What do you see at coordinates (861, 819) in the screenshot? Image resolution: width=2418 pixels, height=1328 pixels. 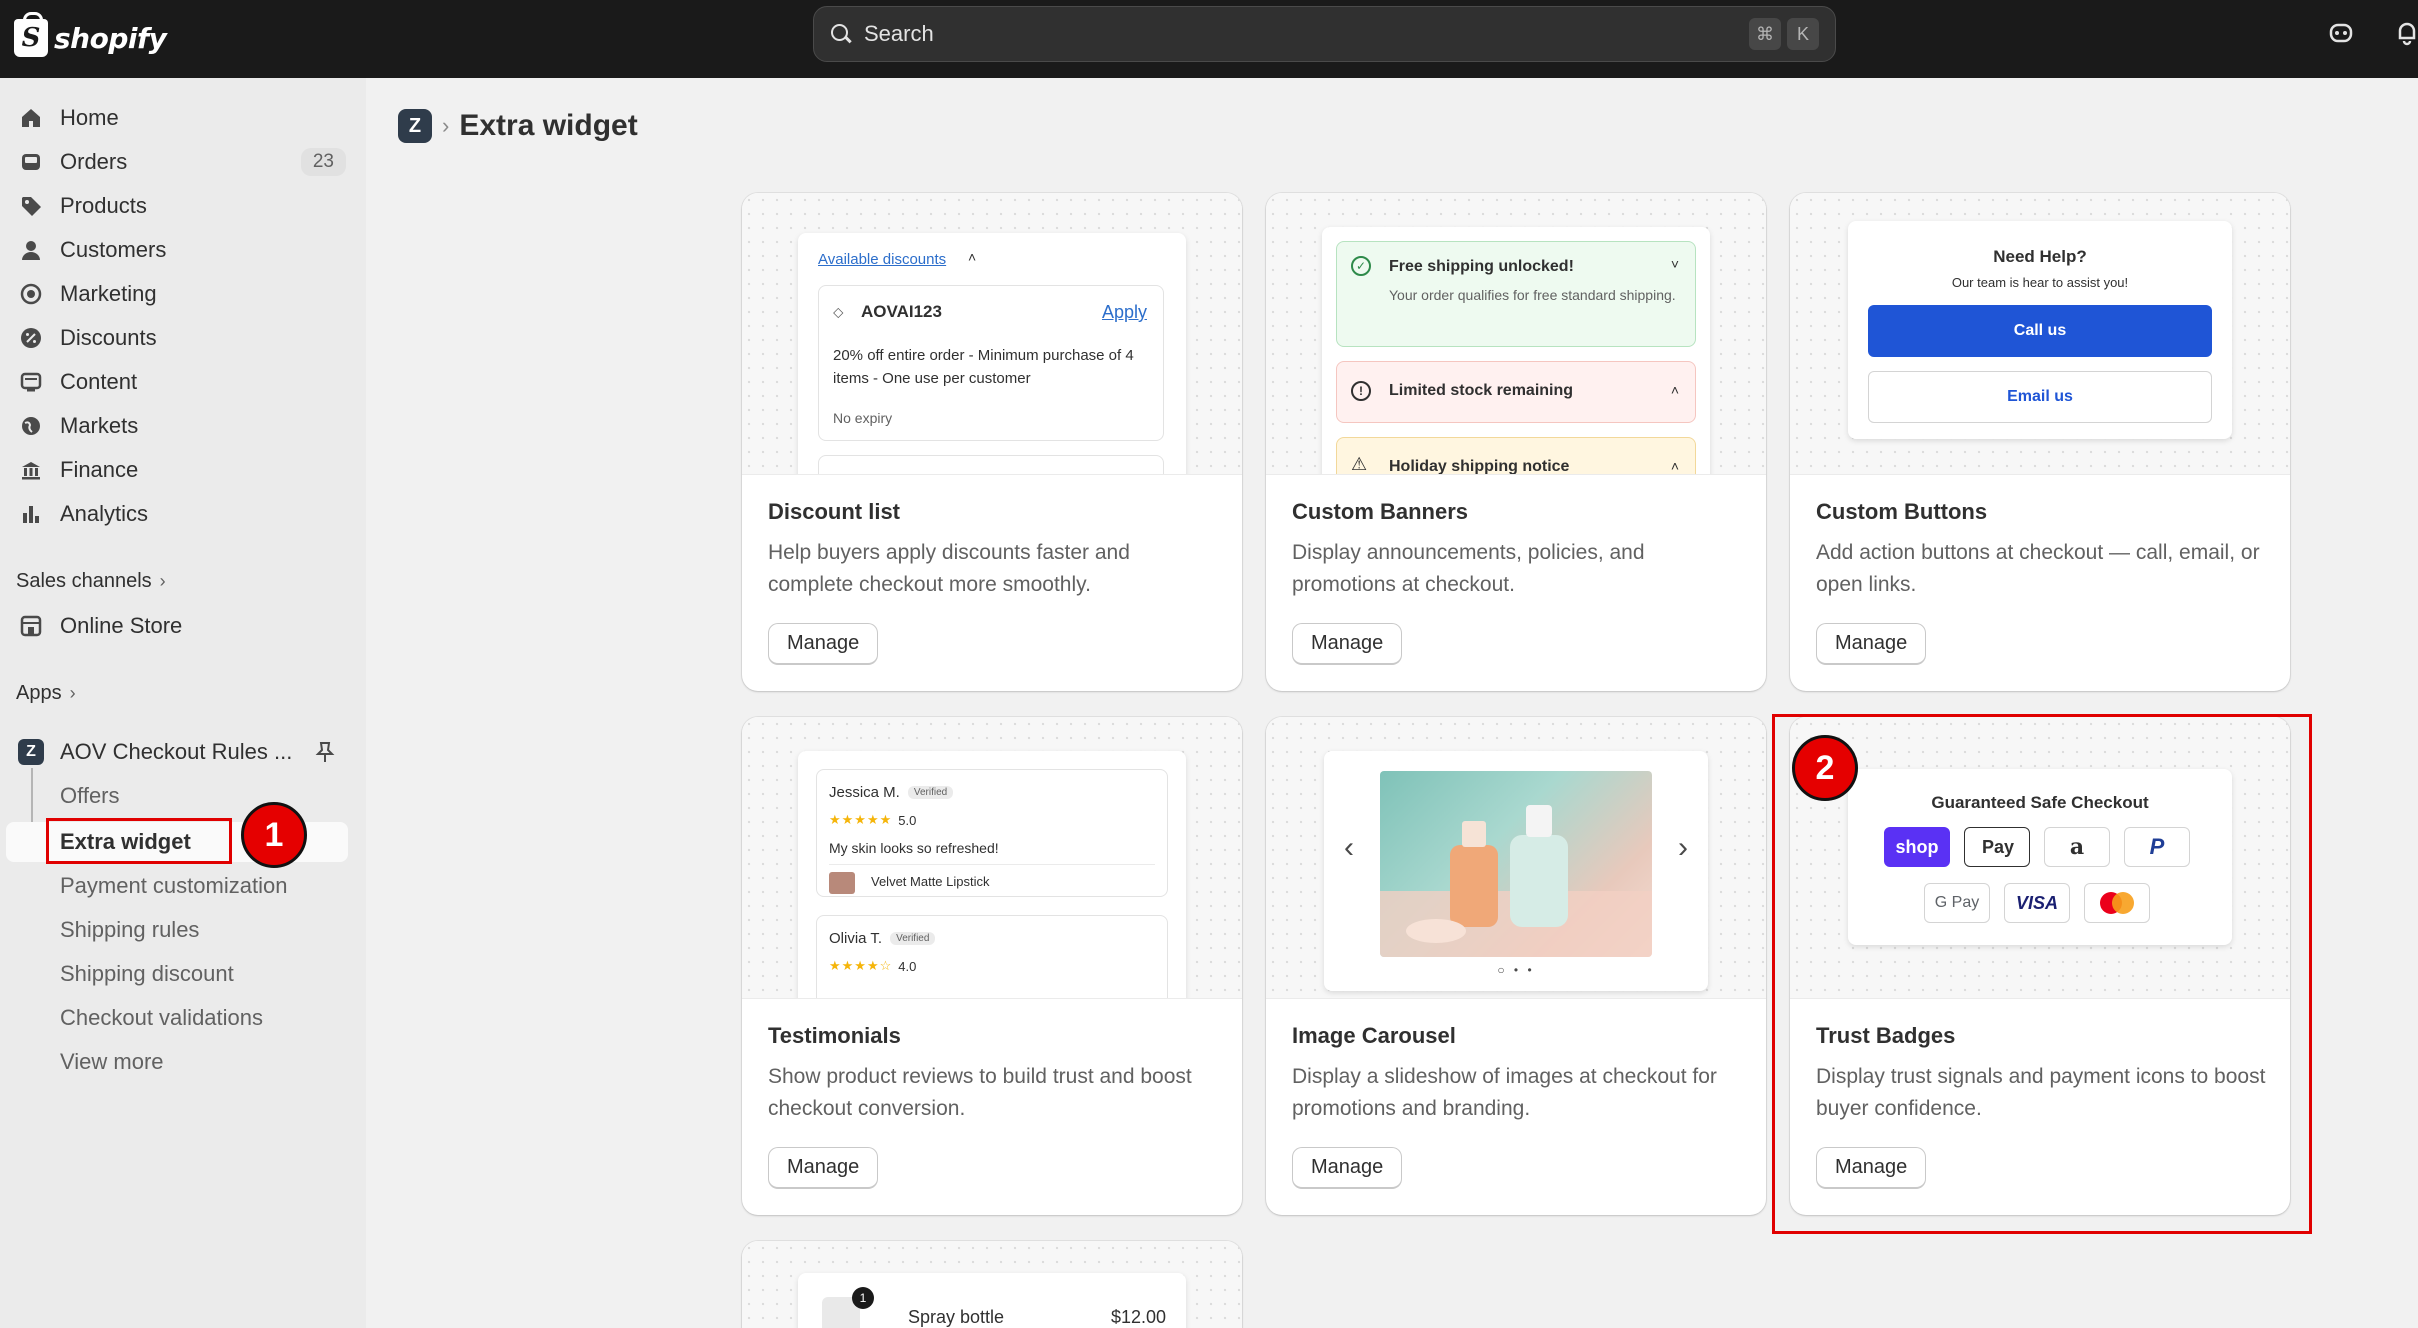 I see `star-rating-icon: ★★★★★` at bounding box center [861, 819].